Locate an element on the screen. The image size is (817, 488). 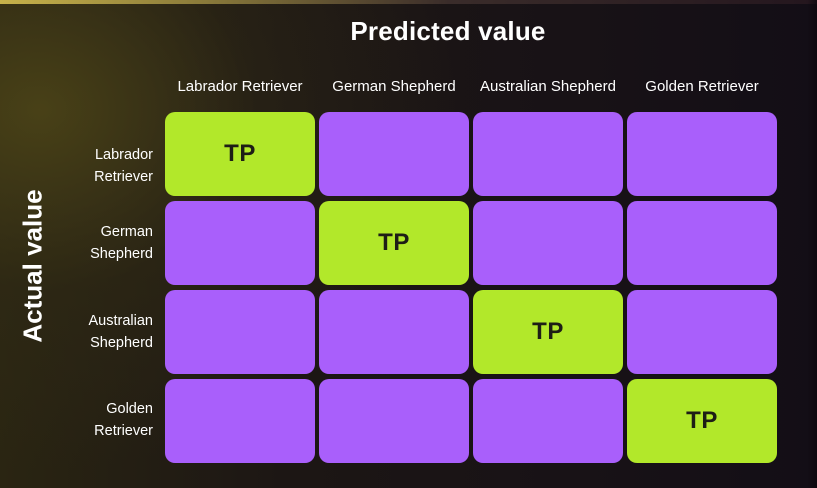
column-label-golden-retriever: Golden Retriever is located at coordinates (702, 86).